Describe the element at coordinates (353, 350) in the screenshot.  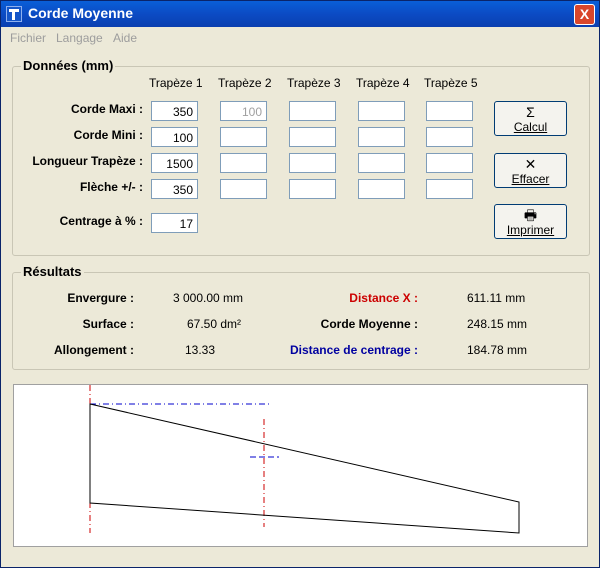
I see `label-distance-centrage: Distance de centrage :` at that location.